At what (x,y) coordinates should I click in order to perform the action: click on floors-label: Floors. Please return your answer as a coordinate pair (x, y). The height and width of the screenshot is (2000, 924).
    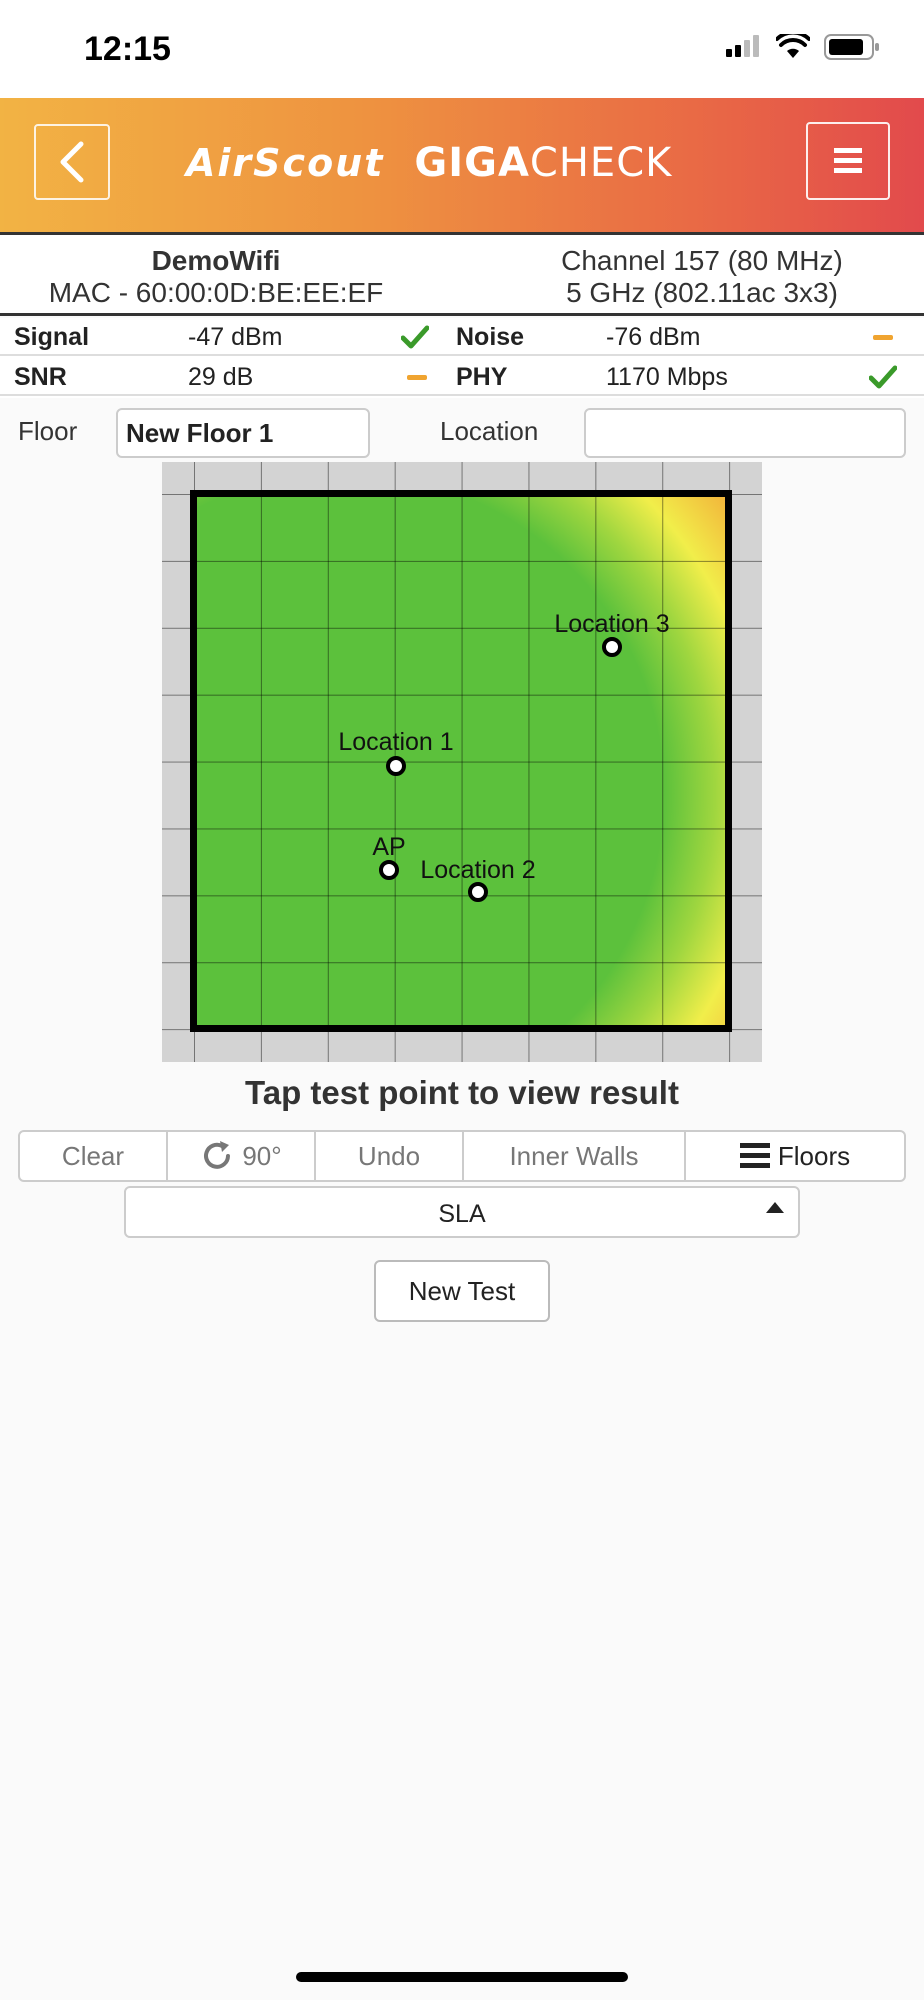
    Looking at the image, I should click on (814, 1155).